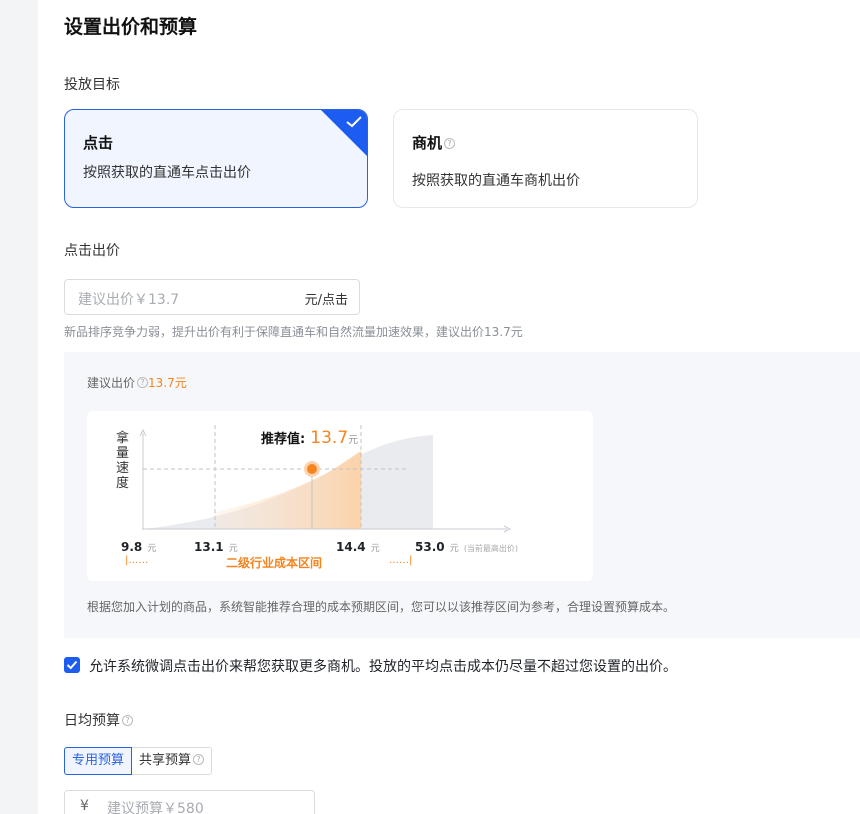 Image resolution: width=860 pixels, height=814 pixels. I want to click on click-bid-hint: 新品排序竞争力弱，提升出价有利于保障直通车和自然流量加速效果，建议出价13.7元, so click(293, 332).